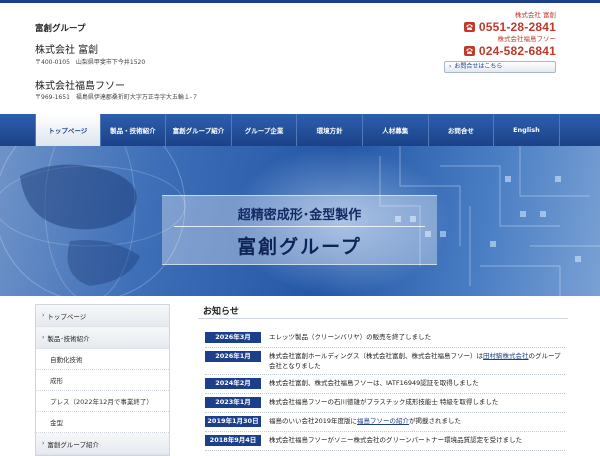  Describe the element at coordinates (350, 337) in the screenshot. I see `news-text: エレッツ製品（クリーンバリヤ）の販売を終了しました` at that location.